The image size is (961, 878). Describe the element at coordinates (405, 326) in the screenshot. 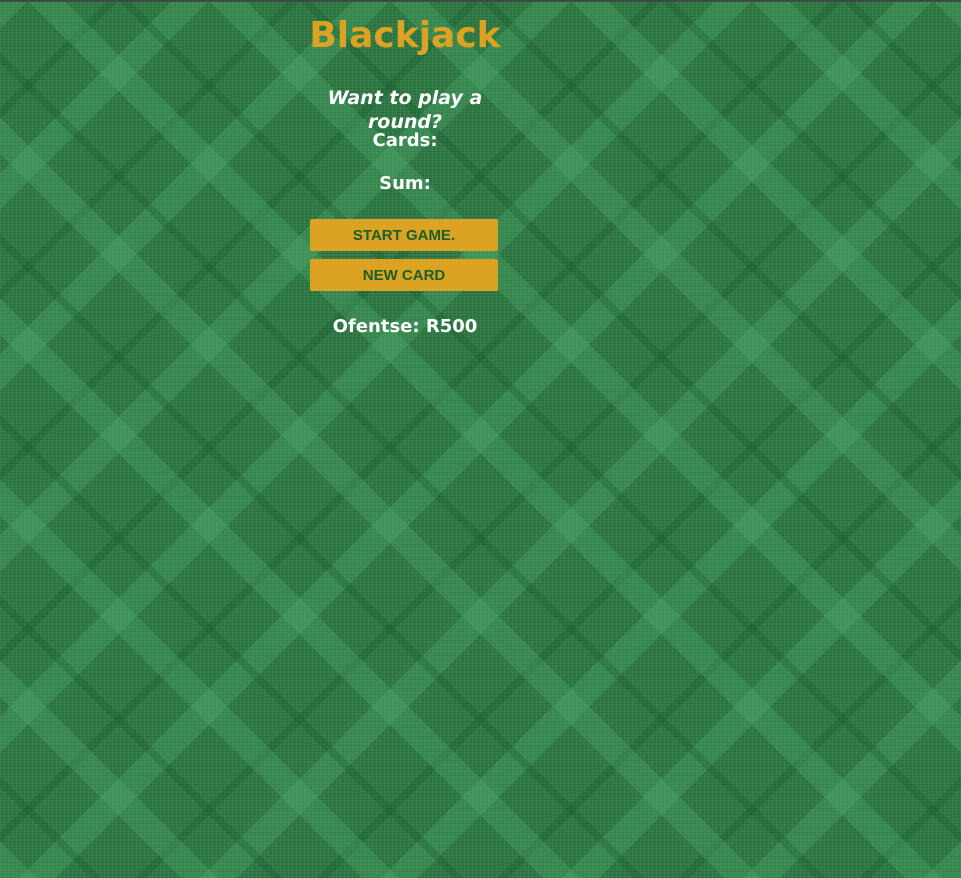

I see `player-balance: Ofentse: R500` at that location.